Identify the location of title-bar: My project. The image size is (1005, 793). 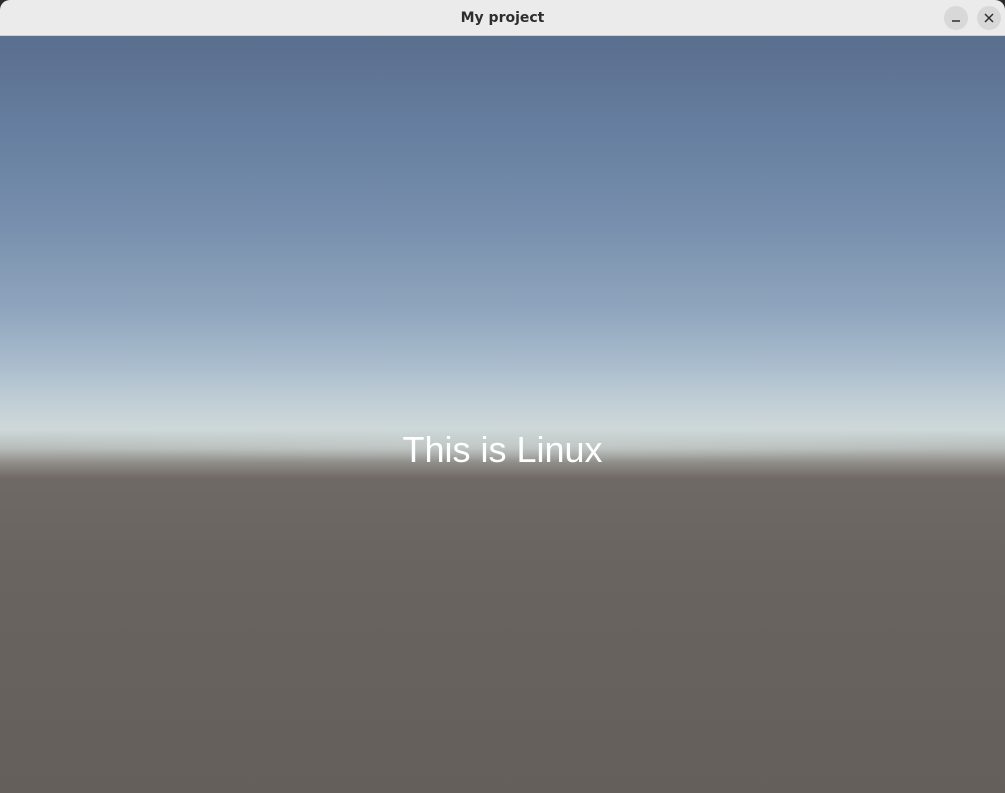
(502, 18).